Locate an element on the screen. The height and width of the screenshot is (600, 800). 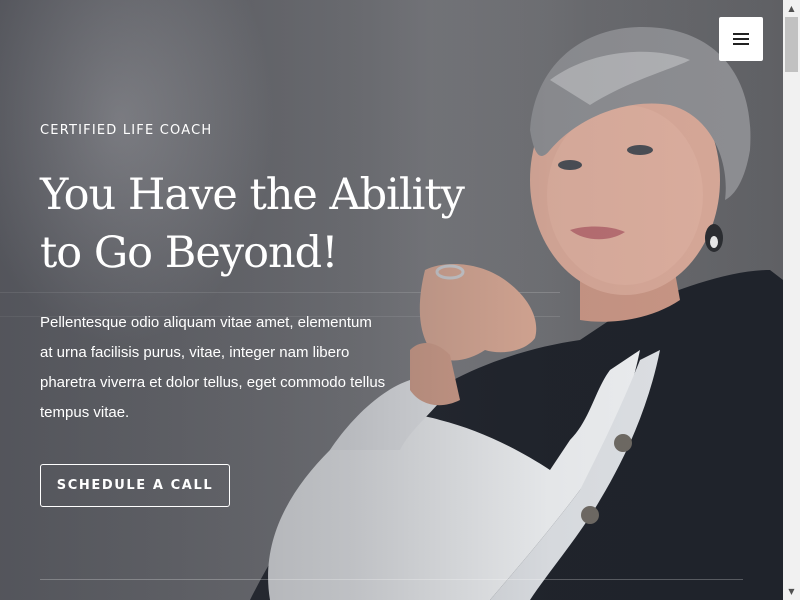
hamburger-icon is located at coordinates (741, 39).